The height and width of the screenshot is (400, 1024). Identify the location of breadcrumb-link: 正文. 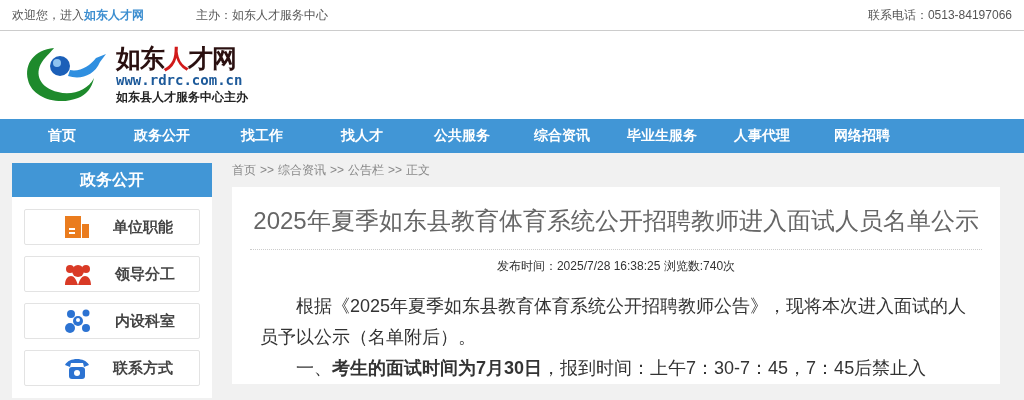
(418, 170).